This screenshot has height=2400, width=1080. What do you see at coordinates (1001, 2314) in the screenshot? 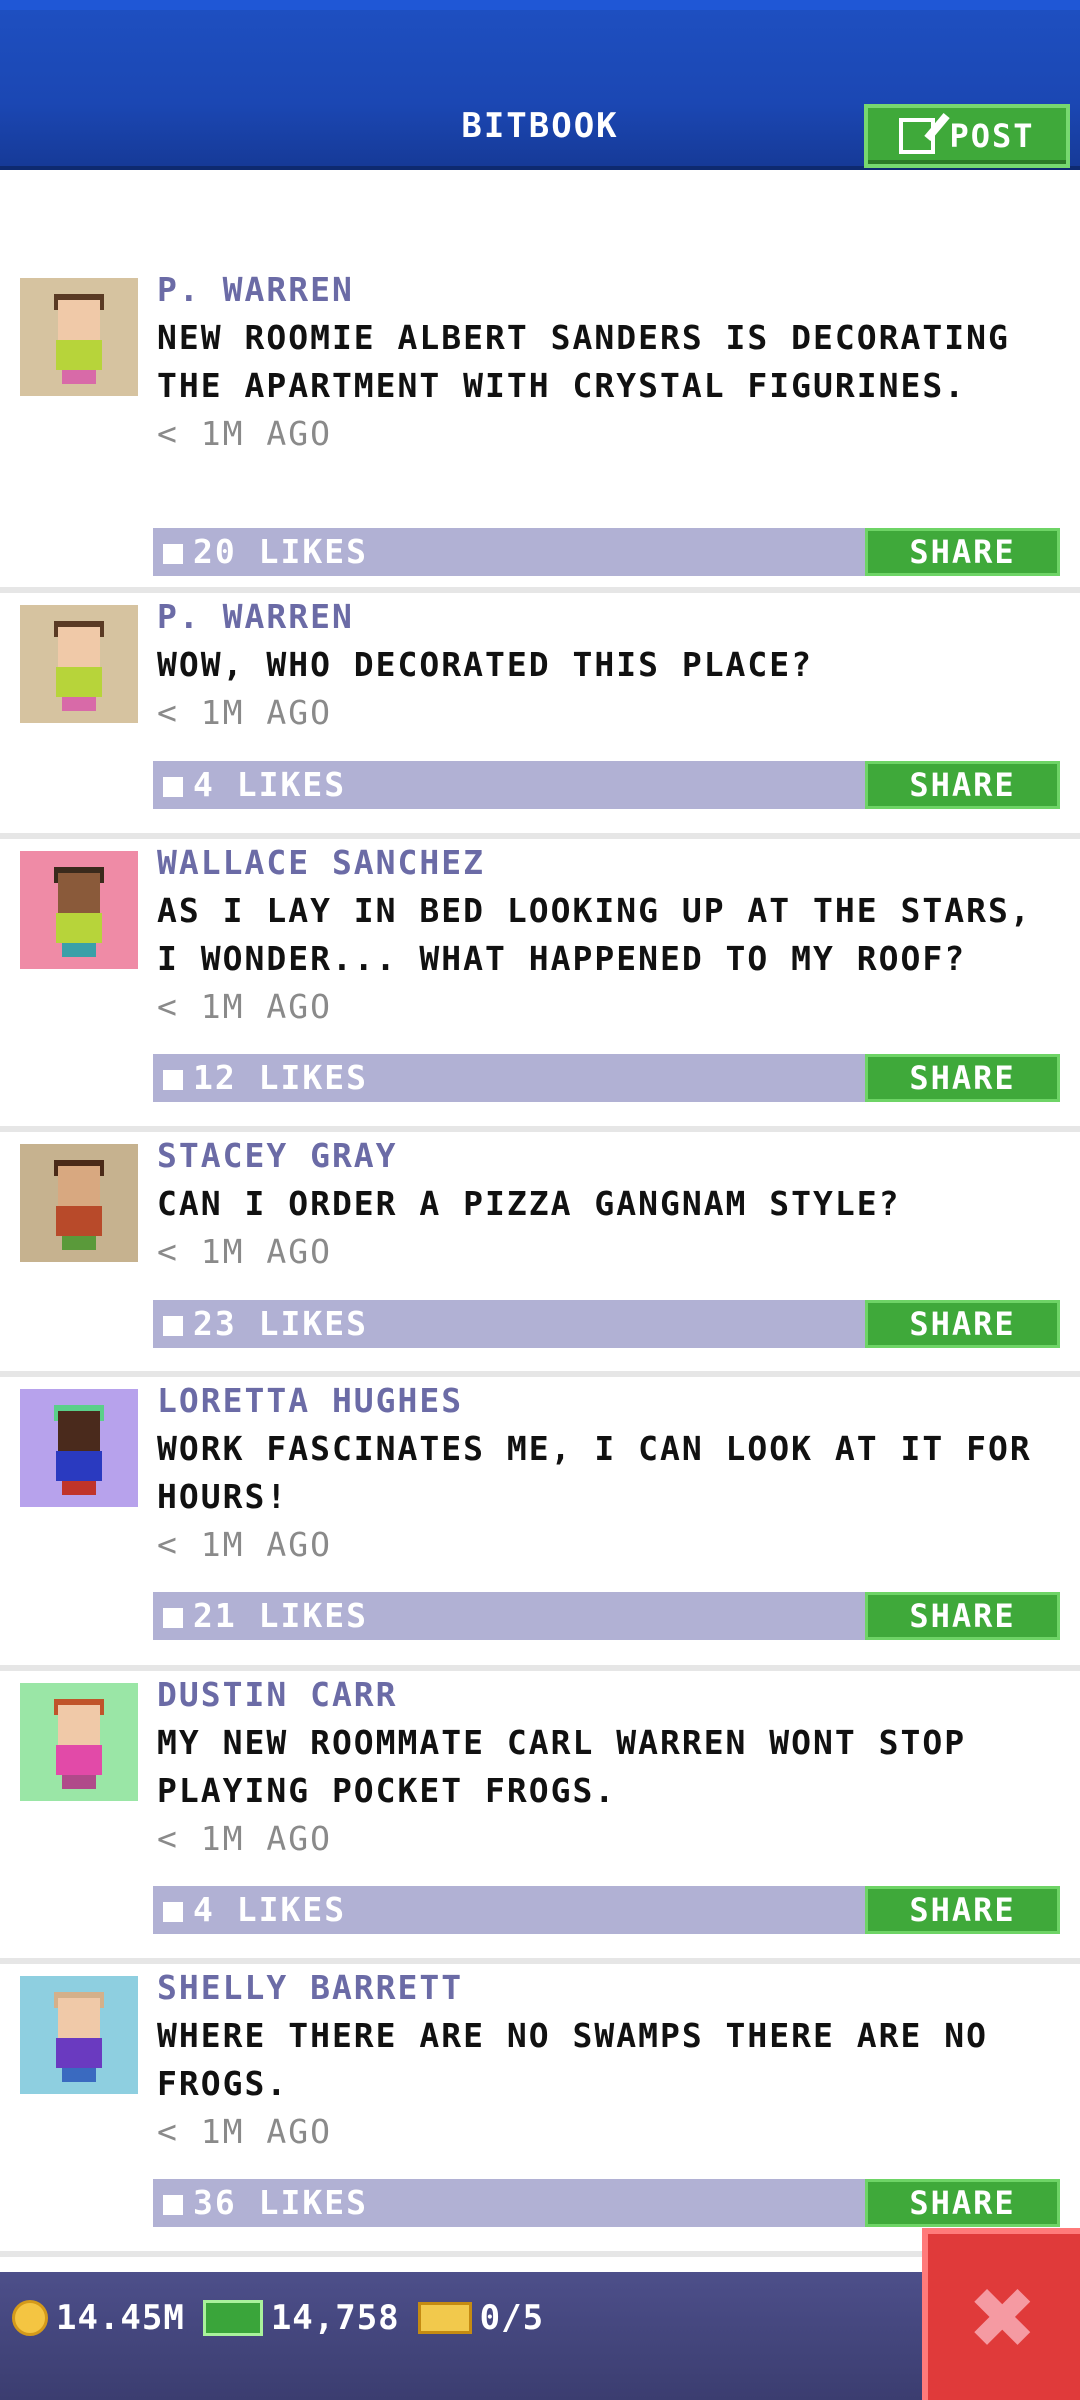
I see `close-button: ✖` at bounding box center [1001, 2314].